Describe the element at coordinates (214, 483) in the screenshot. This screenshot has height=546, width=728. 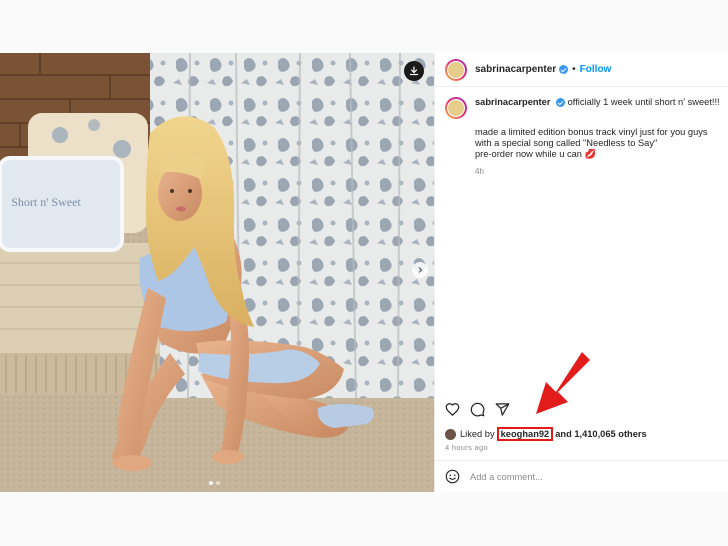
I see `carousel-dots` at that location.